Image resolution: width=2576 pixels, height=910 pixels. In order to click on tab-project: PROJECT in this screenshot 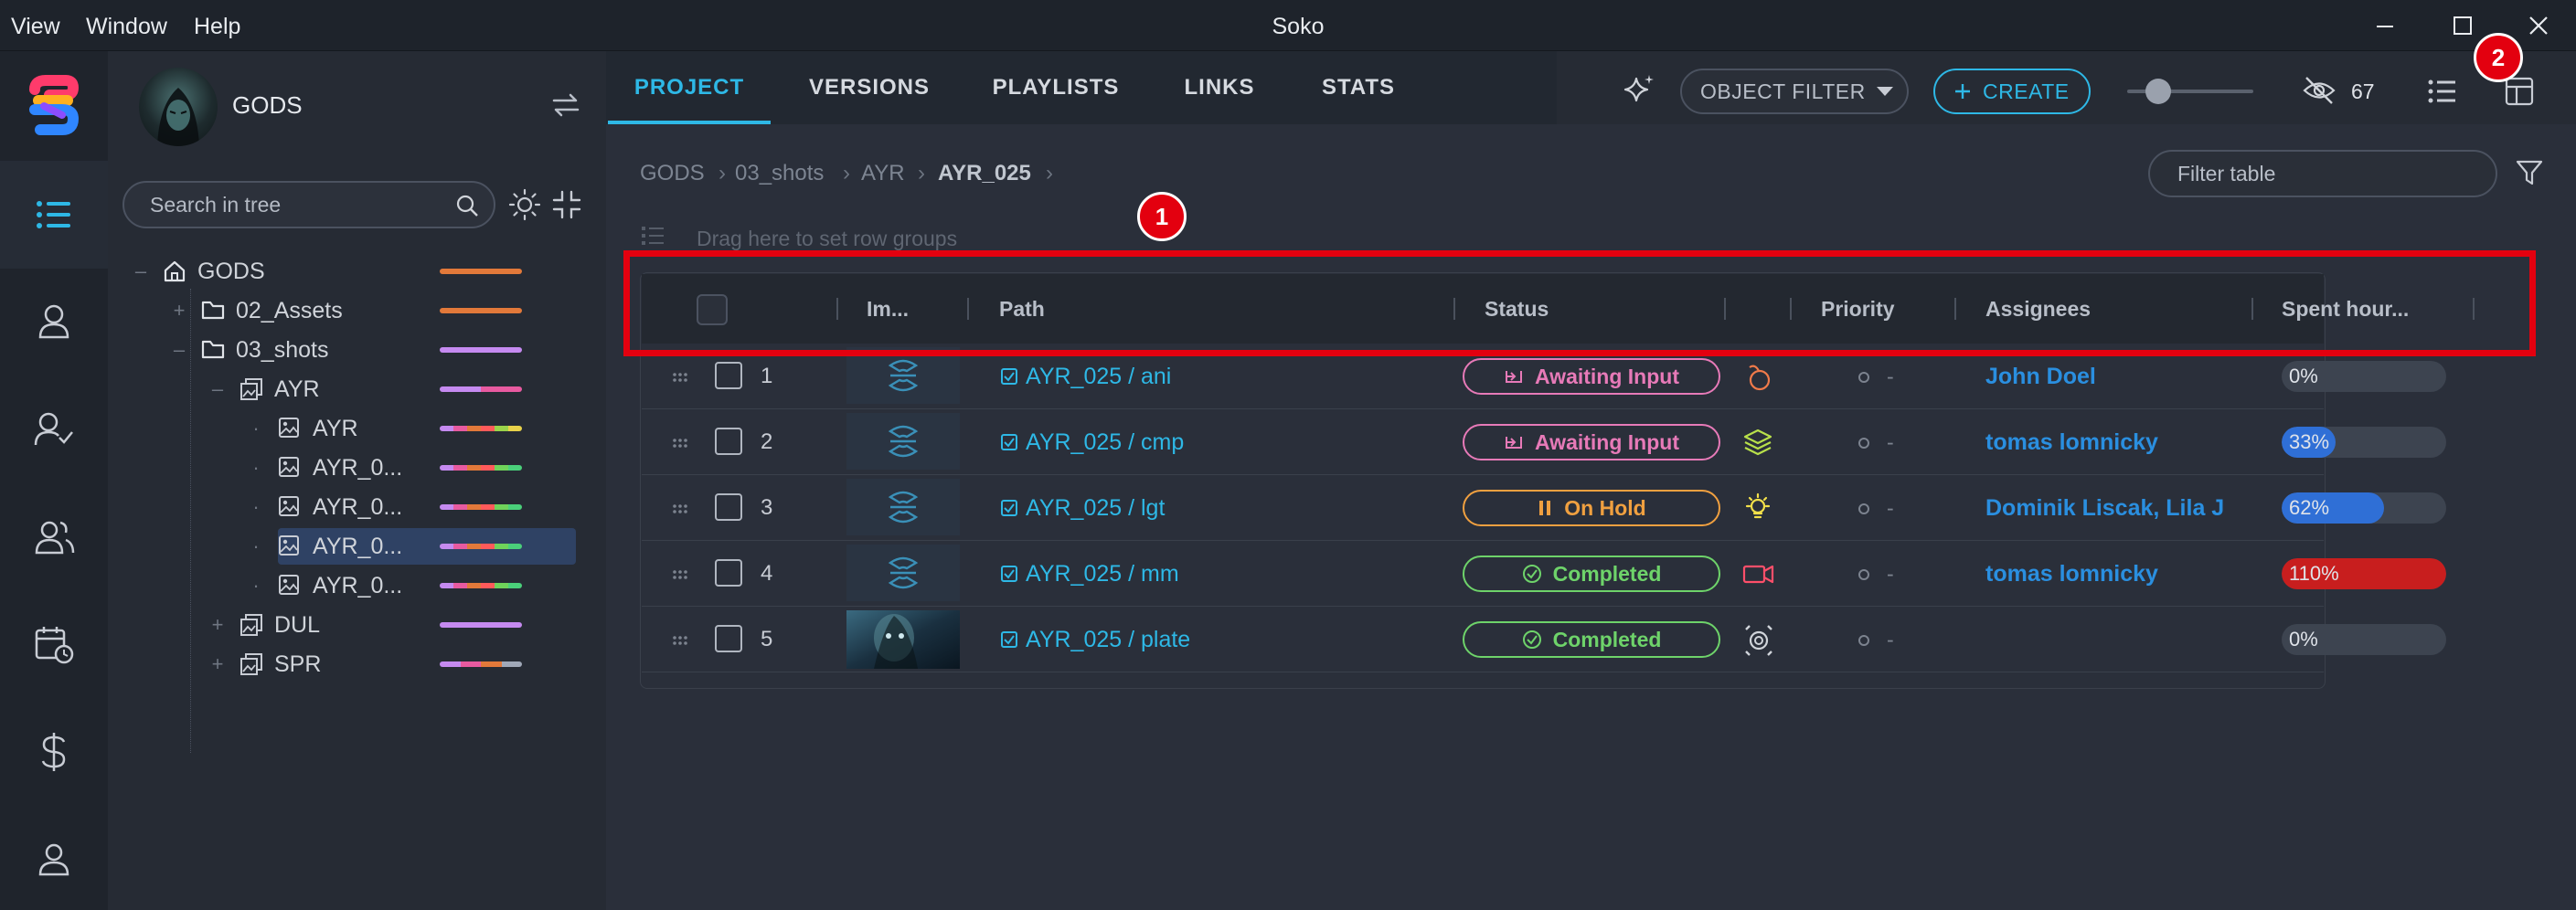, I will do `click(689, 88)`.